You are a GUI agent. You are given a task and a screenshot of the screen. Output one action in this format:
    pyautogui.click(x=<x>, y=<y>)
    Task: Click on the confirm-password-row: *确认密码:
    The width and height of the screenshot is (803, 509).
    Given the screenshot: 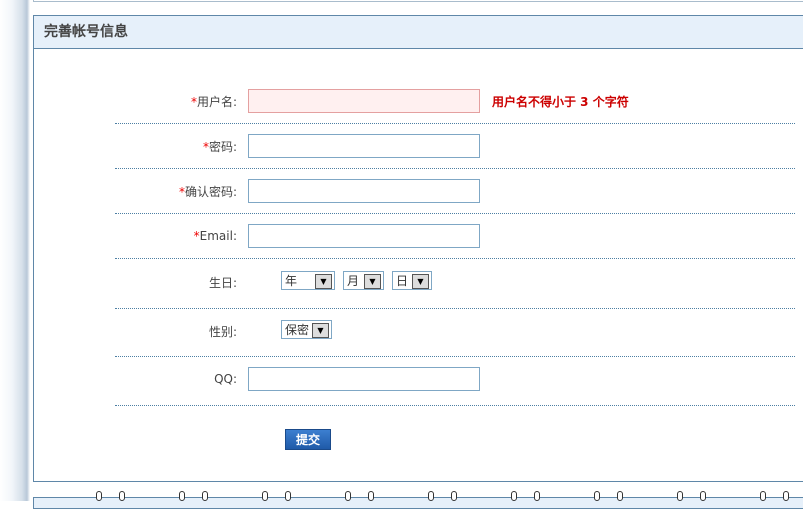 What is the action you would take?
    pyautogui.click(x=455, y=191)
    